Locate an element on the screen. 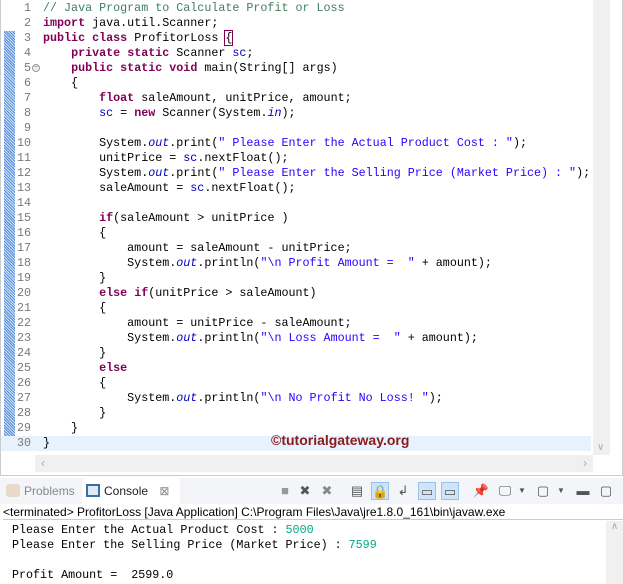 This screenshot has height=584, width=623. pin-console-icon: 📌 is located at coordinates (481, 491).